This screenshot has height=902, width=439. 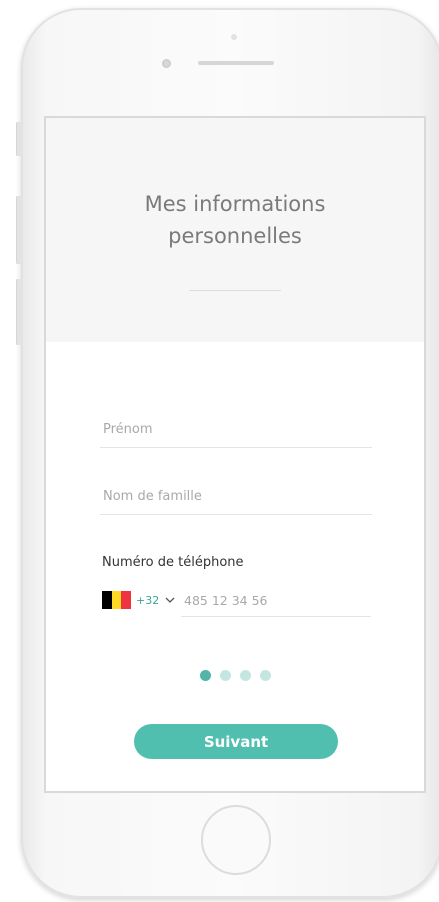 I want to click on front-camera, so click(x=166, y=63).